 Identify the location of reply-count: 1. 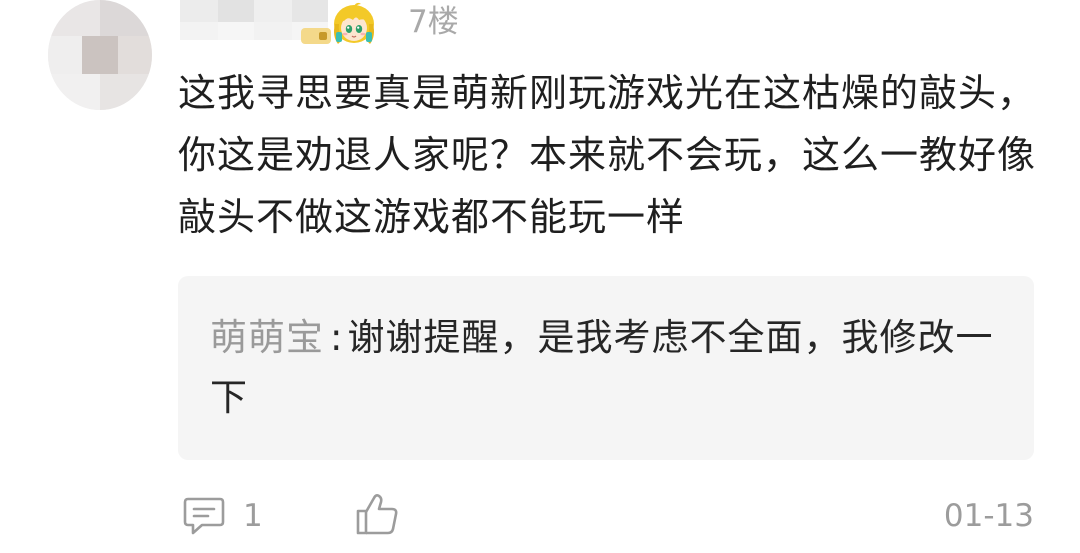
(253, 516).